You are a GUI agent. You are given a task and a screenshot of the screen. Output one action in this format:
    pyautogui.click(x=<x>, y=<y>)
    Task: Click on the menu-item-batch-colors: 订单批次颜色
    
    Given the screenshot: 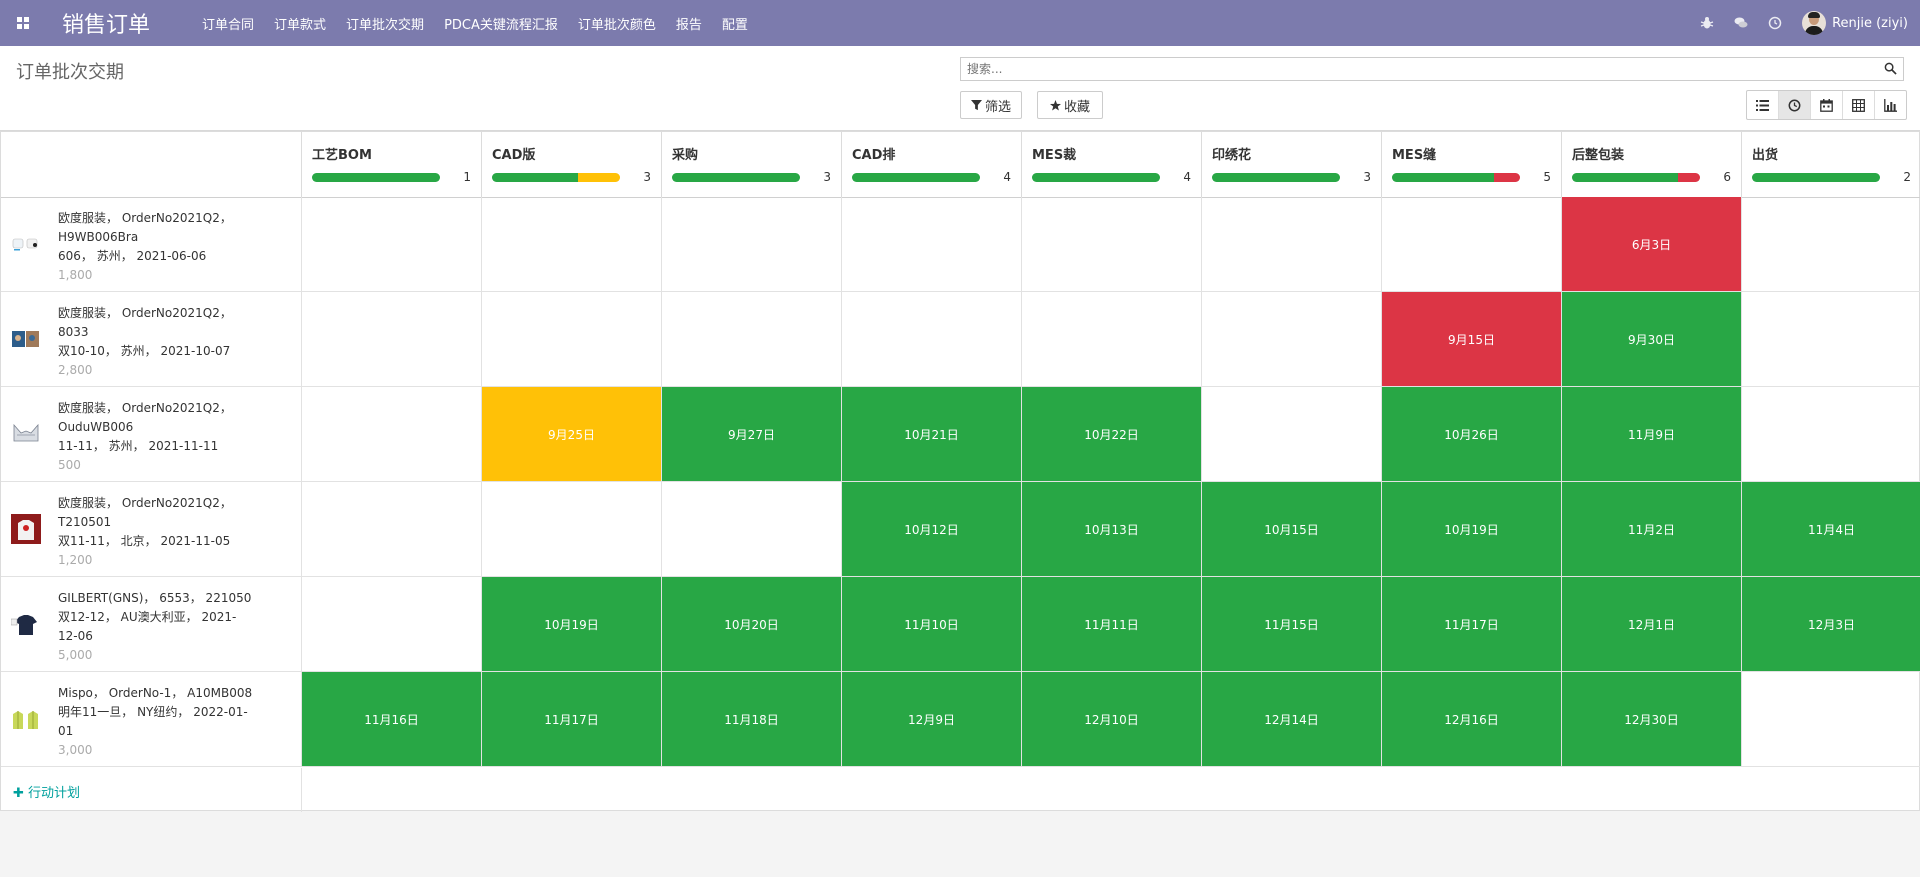 What is the action you would take?
    pyautogui.click(x=617, y=23)
    